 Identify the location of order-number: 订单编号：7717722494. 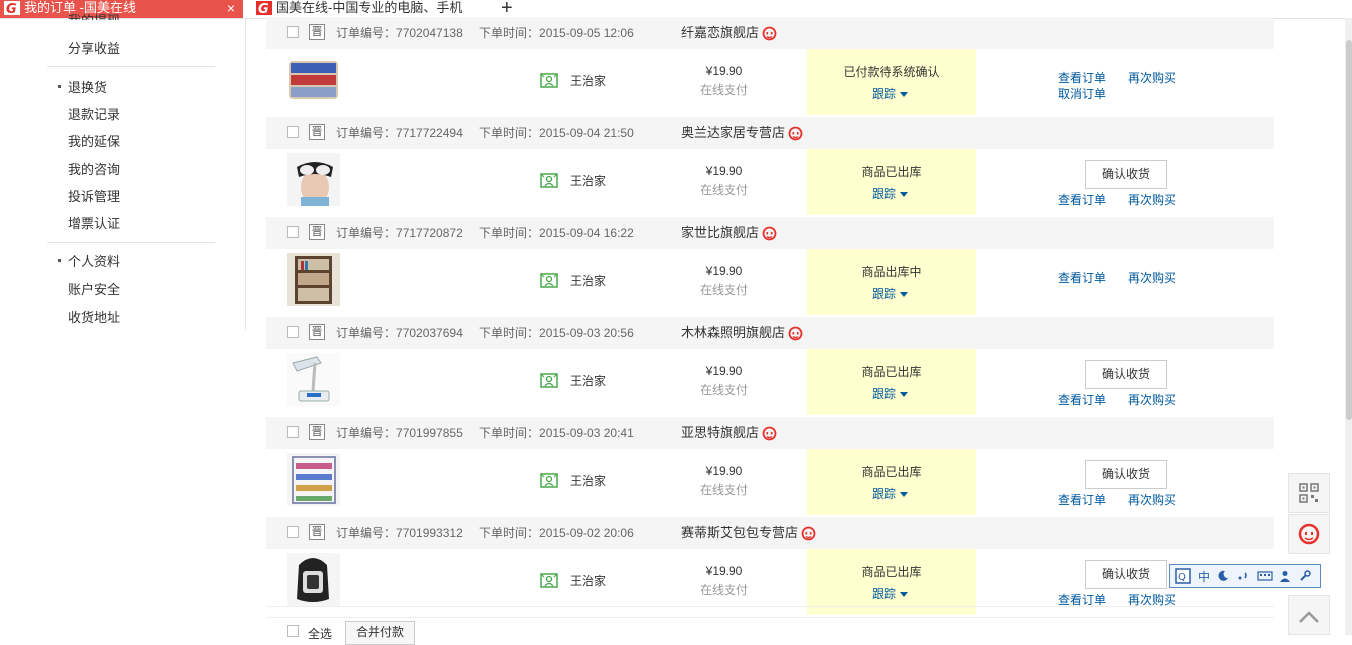
(399, 133).